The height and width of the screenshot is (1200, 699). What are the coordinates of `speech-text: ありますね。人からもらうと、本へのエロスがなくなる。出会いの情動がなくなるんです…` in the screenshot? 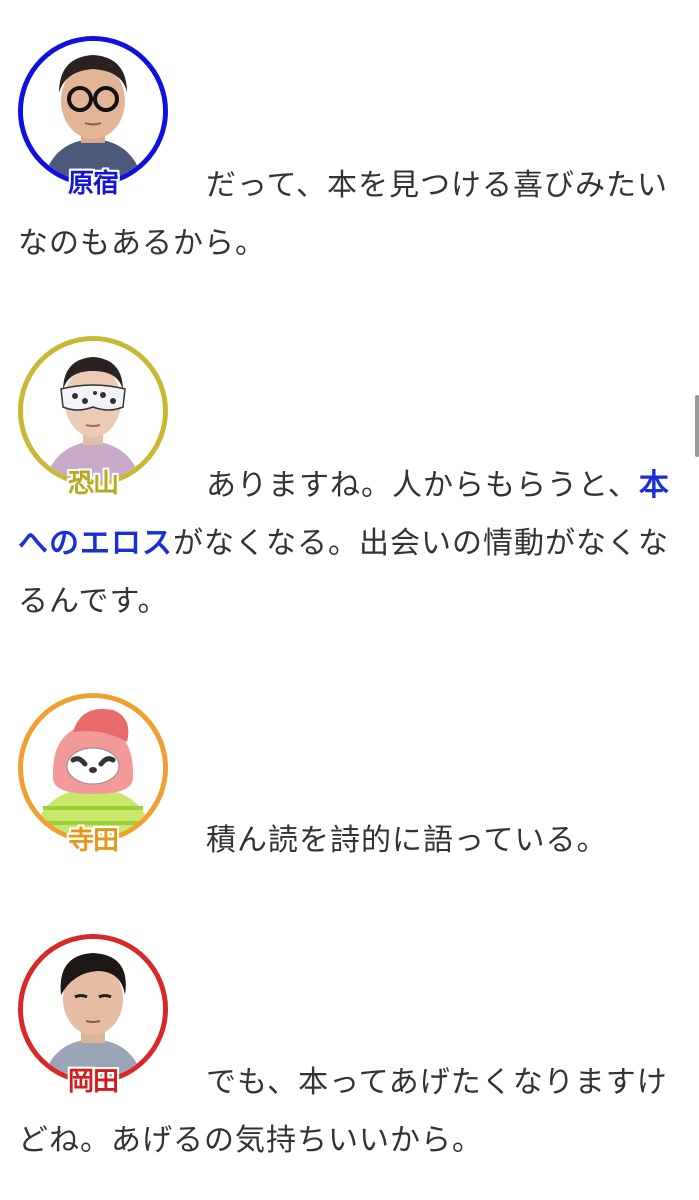 It's located at (353, 544).